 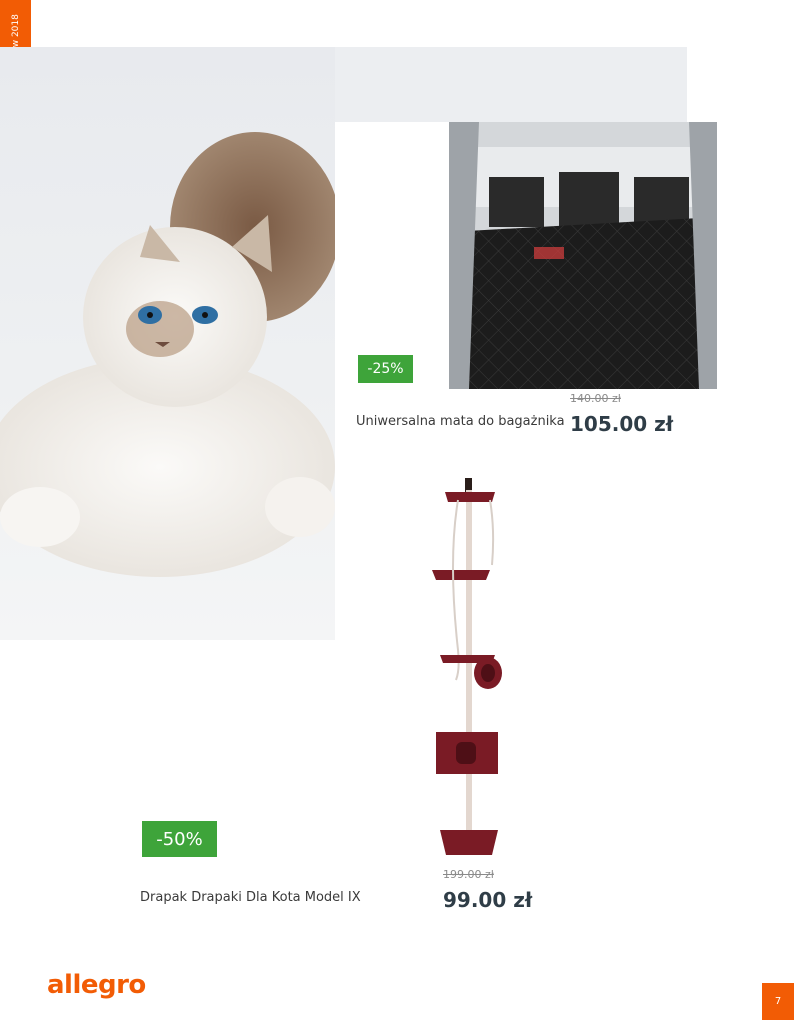 I want to click on discount-badge: -50%, so click(x=179, y=839).